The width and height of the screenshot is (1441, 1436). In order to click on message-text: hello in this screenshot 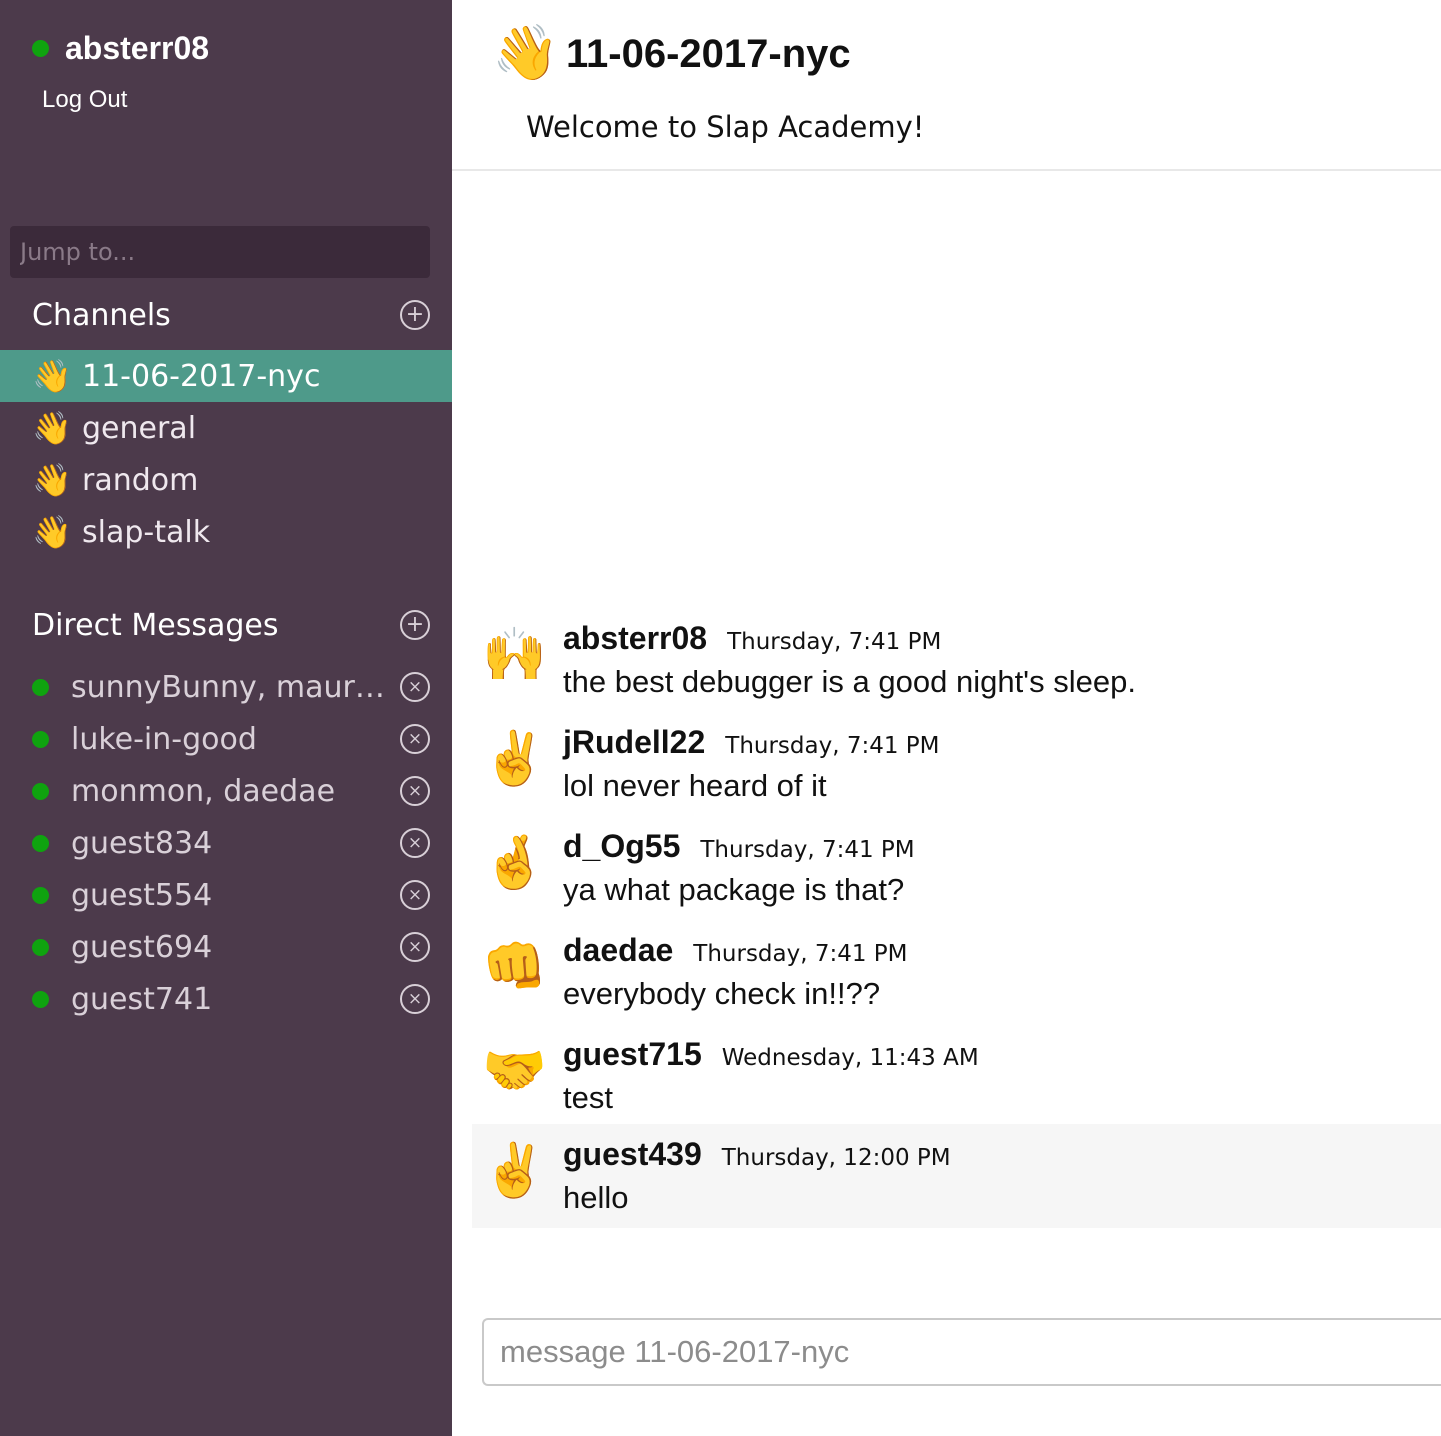, I will do `click(596, 1197)`.